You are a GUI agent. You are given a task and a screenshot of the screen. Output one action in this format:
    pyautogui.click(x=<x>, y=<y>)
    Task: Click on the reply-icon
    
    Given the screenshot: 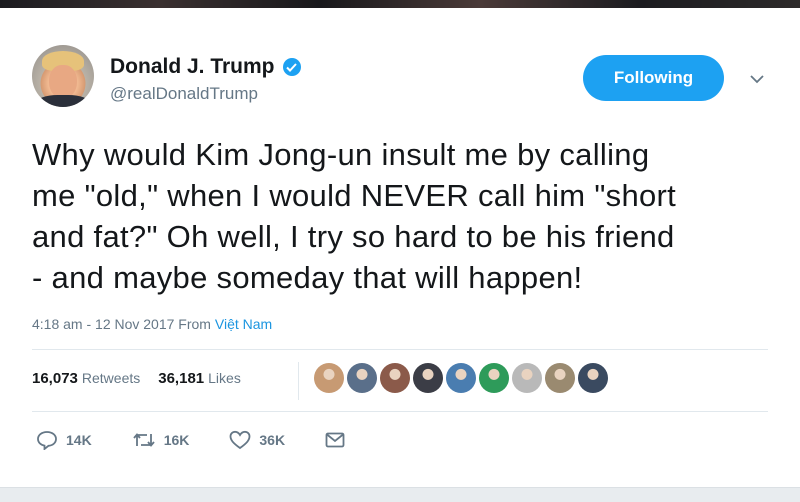 What is the action you would take?
    pyautogui.click(x=47, y=440)
    